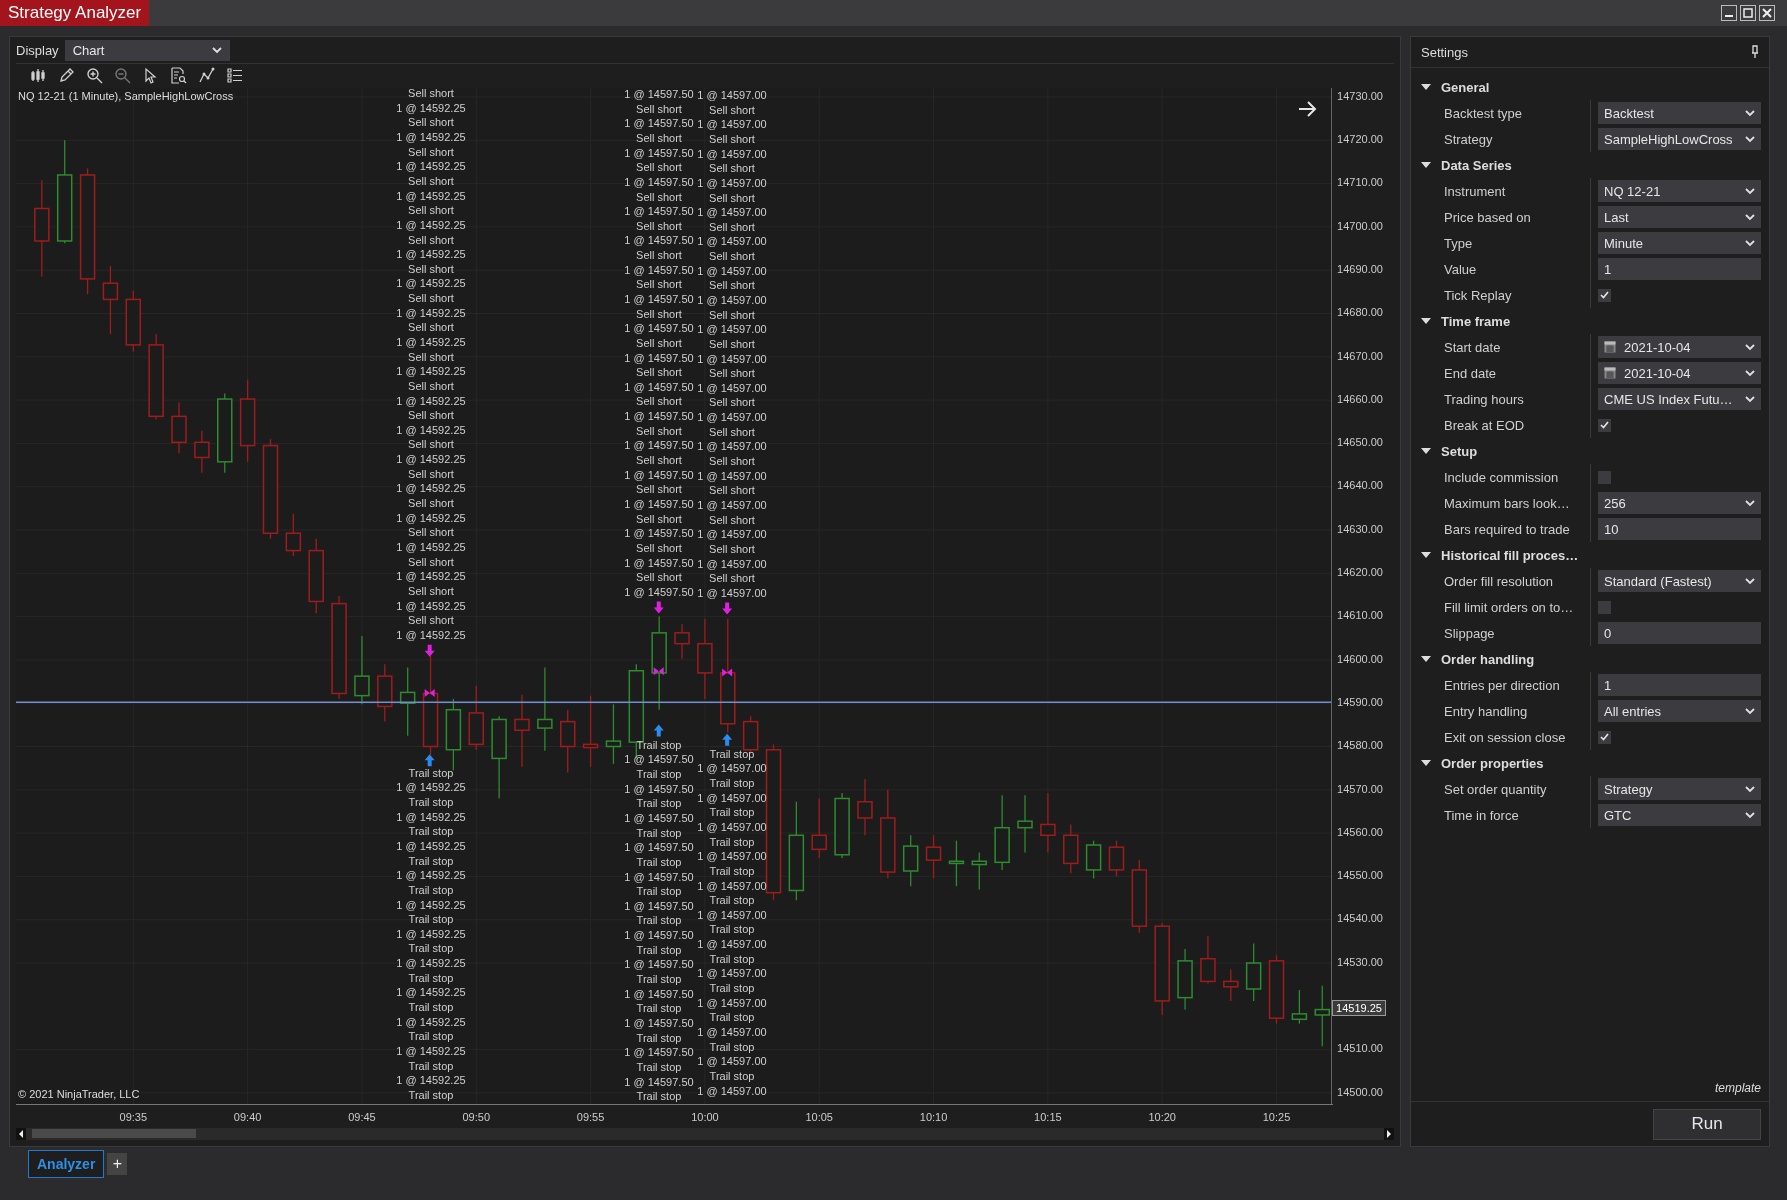  Describe the element at coordinates (1737, 1088) in the screenshot. I see `template-link: template` at that location.